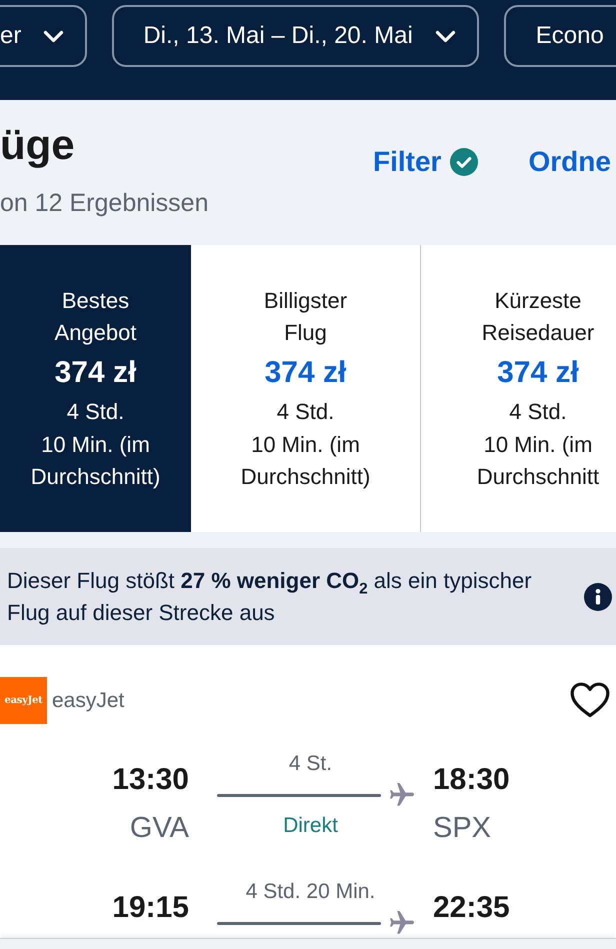 Image resolution: width=616 pixels, height=949 pixels. I want to click on dropdown-button: Di., 13. Mai – Di., 20. Mai, so click(295, 36).